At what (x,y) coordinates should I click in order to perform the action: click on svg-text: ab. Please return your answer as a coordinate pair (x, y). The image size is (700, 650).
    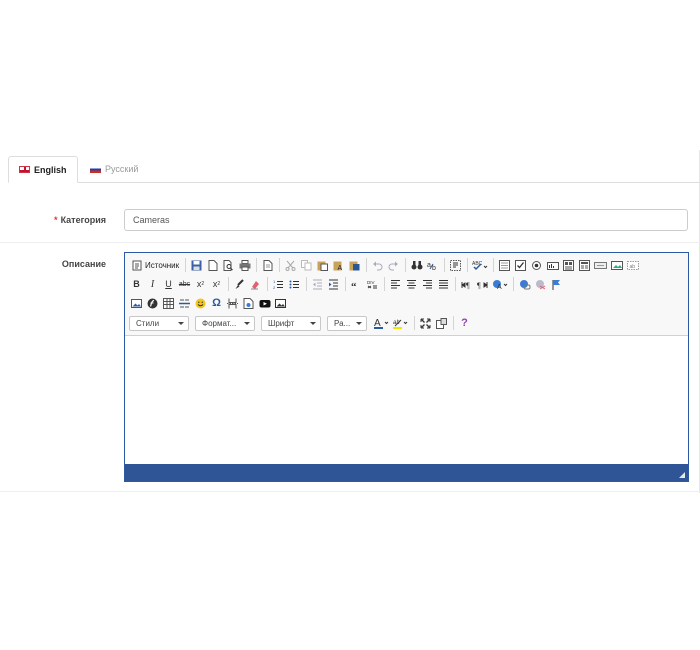
    Looking at the image, I should click on (632, 267).